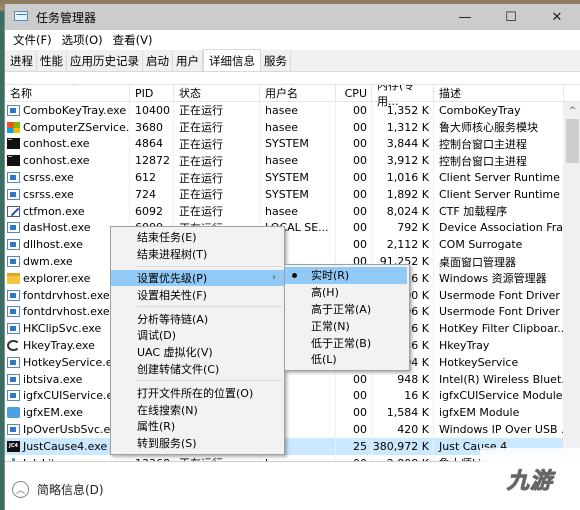 This screenshot has width=580, height=510. What do you see at coordinates (298, 93) in the screenshot?
I see `column-header-user: 用户名` at bounding box center [298, 93].